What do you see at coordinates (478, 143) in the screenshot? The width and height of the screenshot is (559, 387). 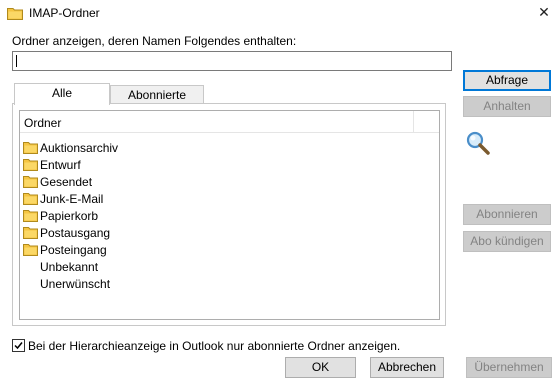 I see `search-icon` at bounding box center [478, 143].